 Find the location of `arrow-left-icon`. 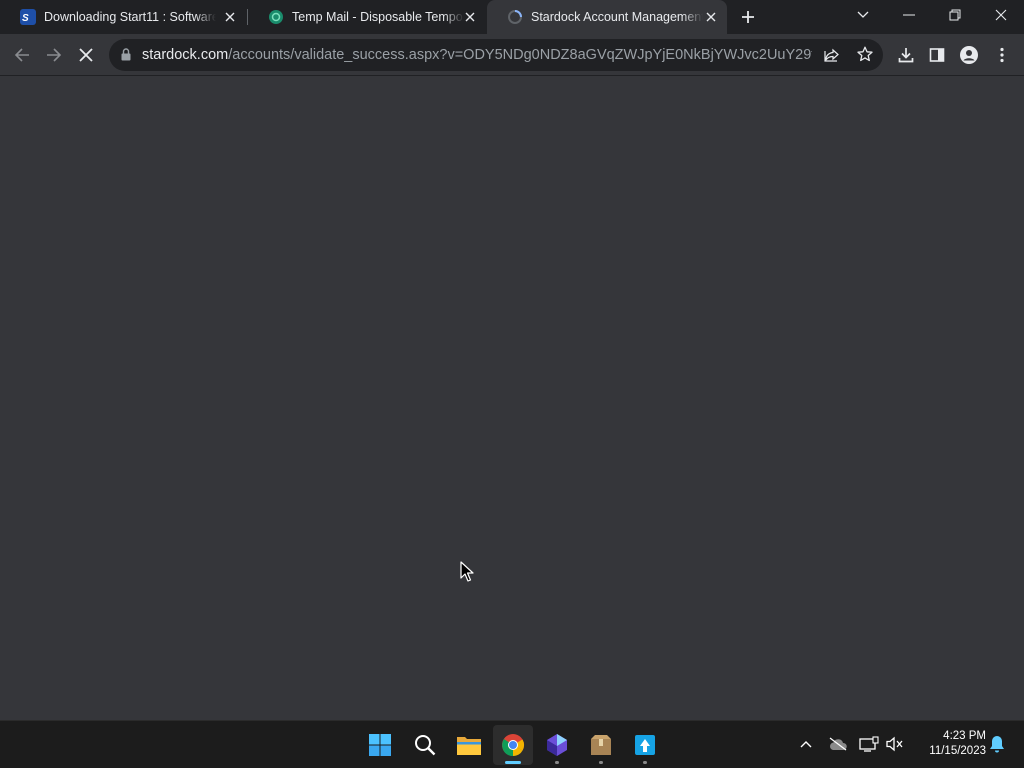

arrow-left-icon is located at coordinates (21, 55).